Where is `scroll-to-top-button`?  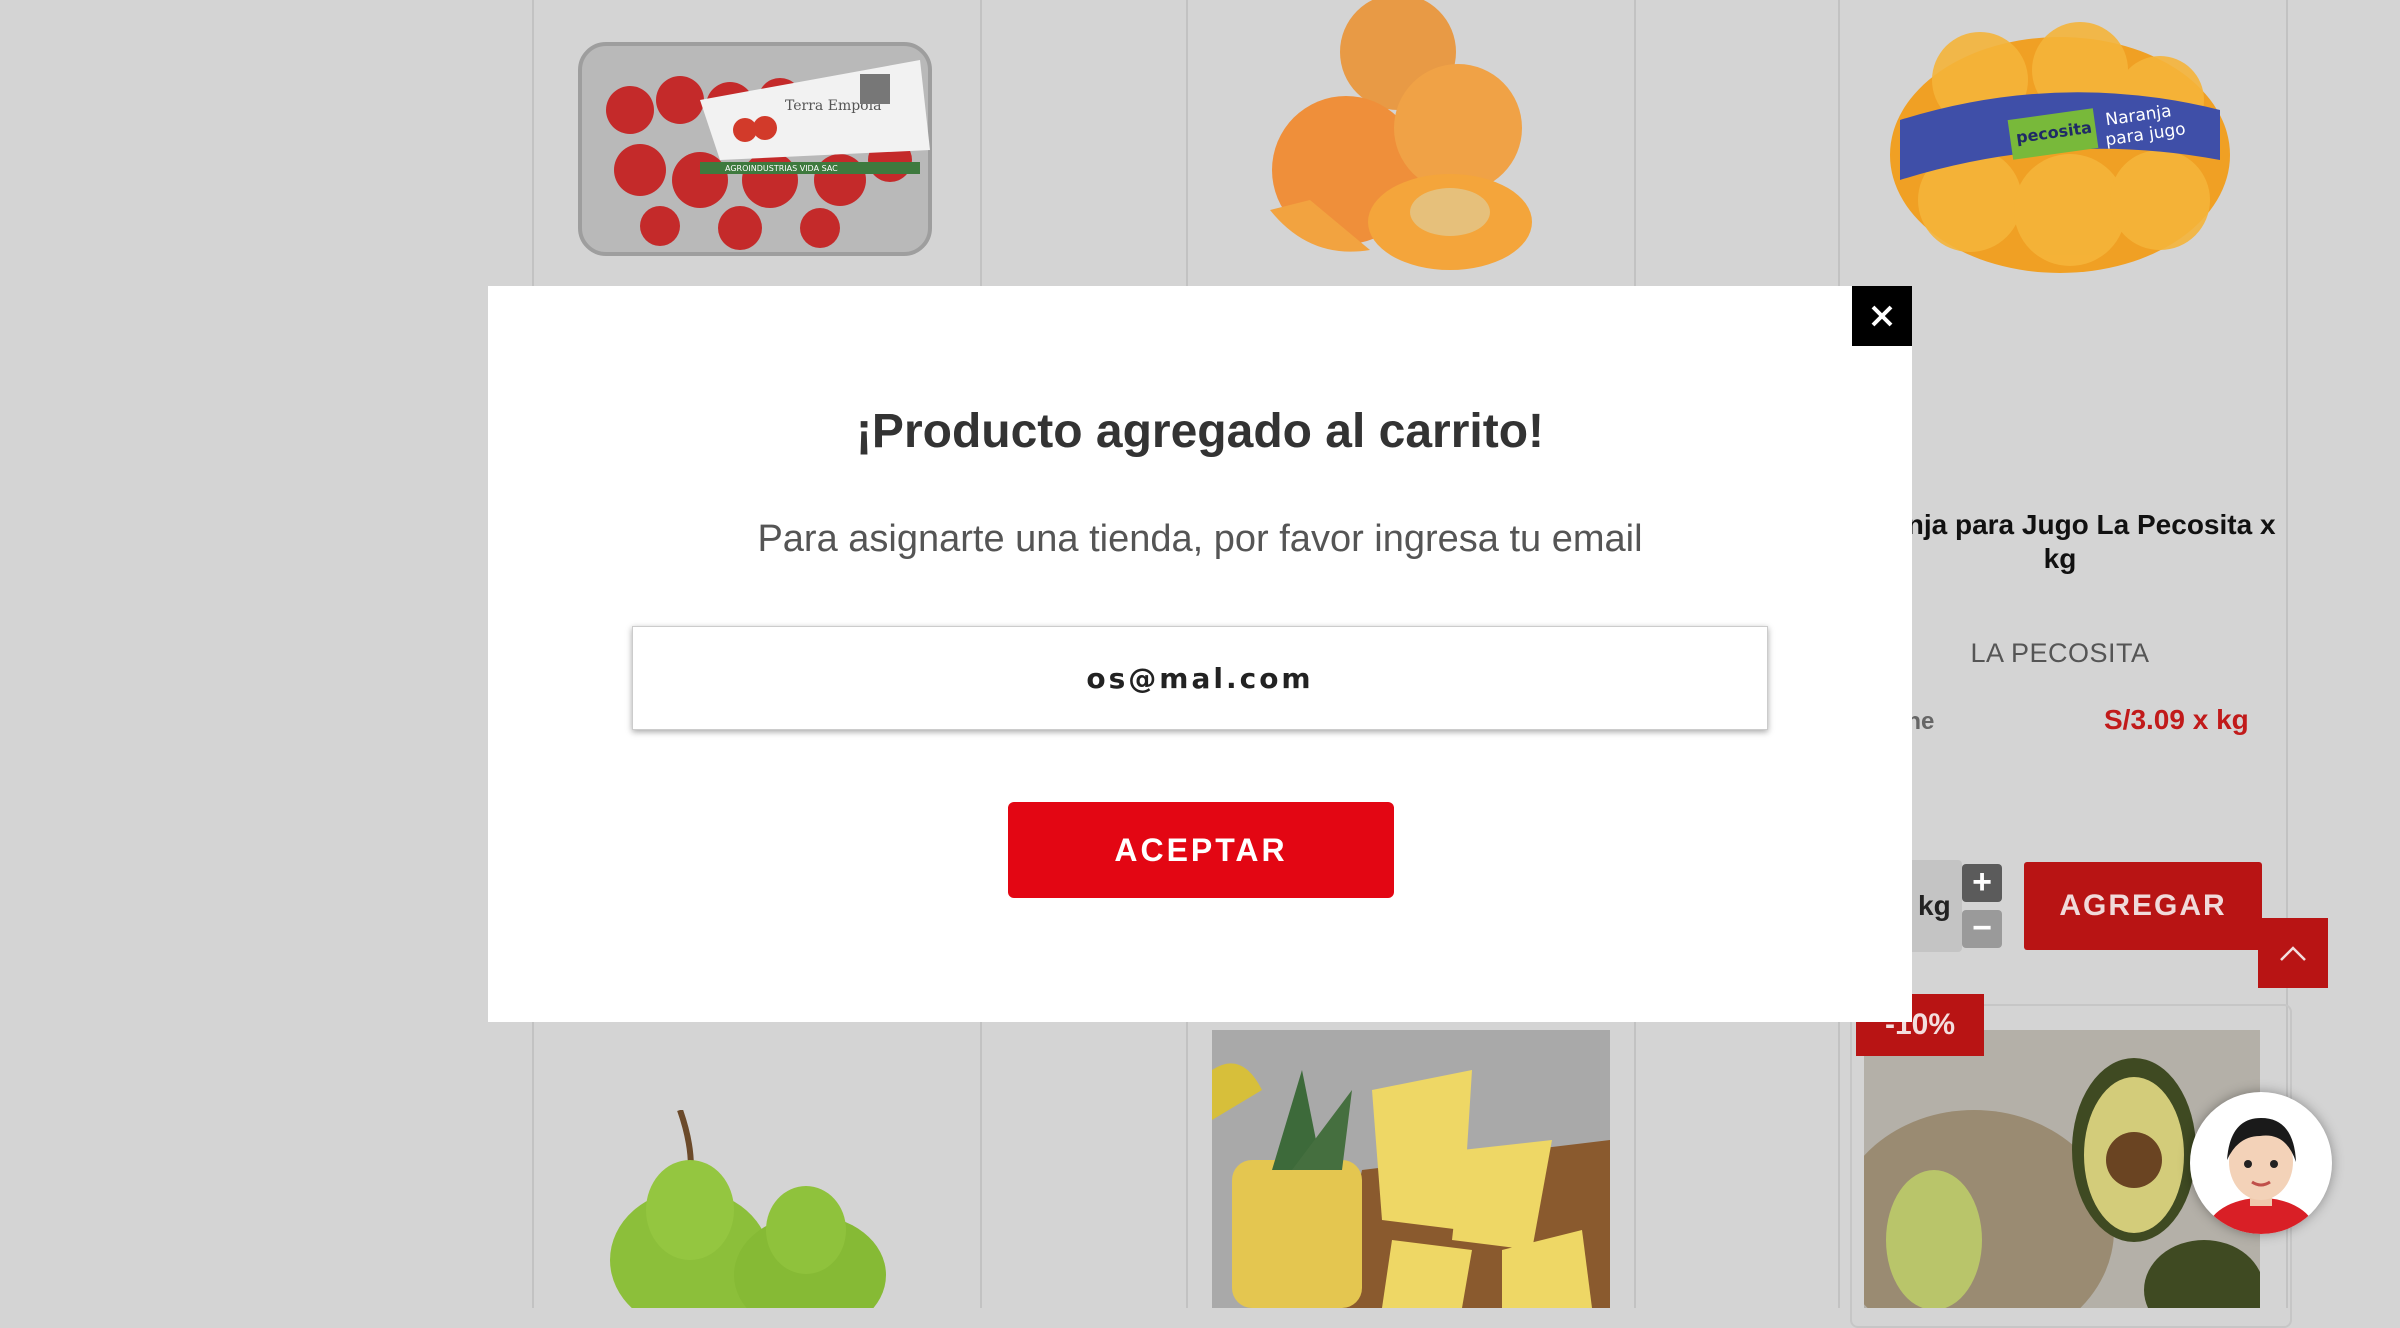
scroll-to-top-button is located at coordinates (2293, 953).